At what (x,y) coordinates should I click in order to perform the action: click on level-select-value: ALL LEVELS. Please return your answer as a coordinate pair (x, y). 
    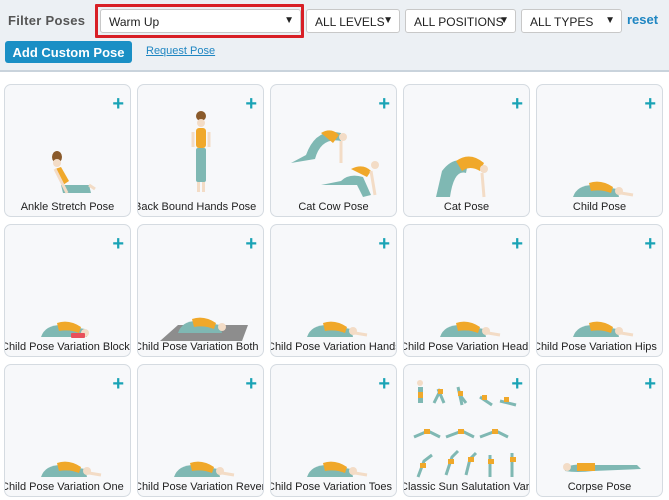
    Looking at the image, I should click on (350, 22).